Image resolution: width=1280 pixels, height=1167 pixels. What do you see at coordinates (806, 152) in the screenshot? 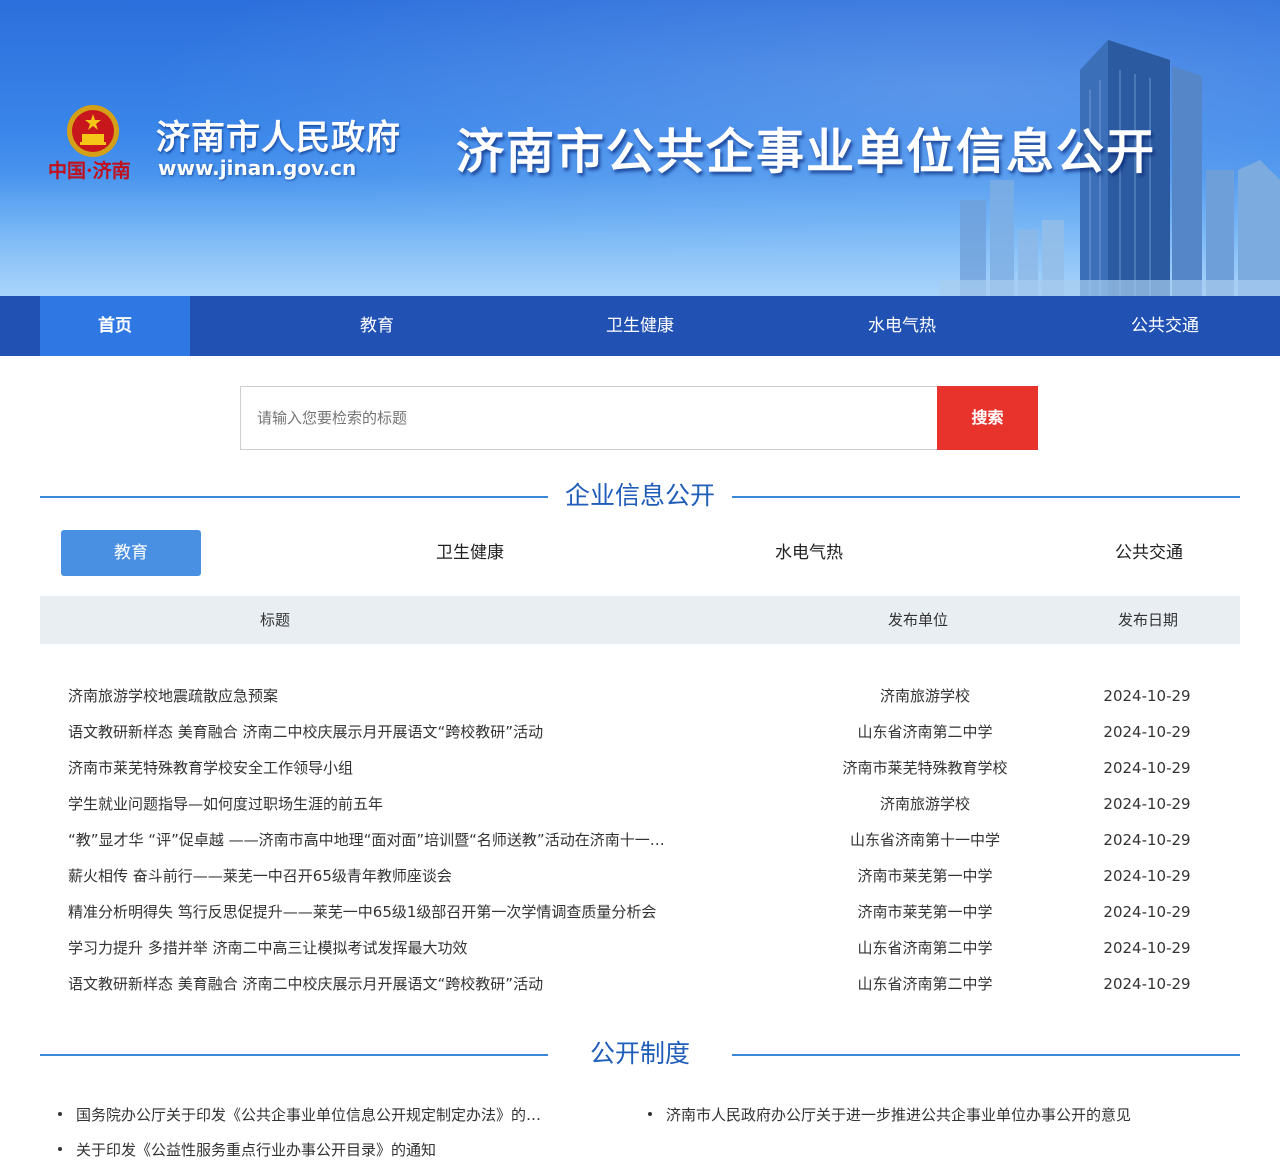
I see `site-title: 济南市公共企事业单位信息公开` at bounding box center [806, 152].